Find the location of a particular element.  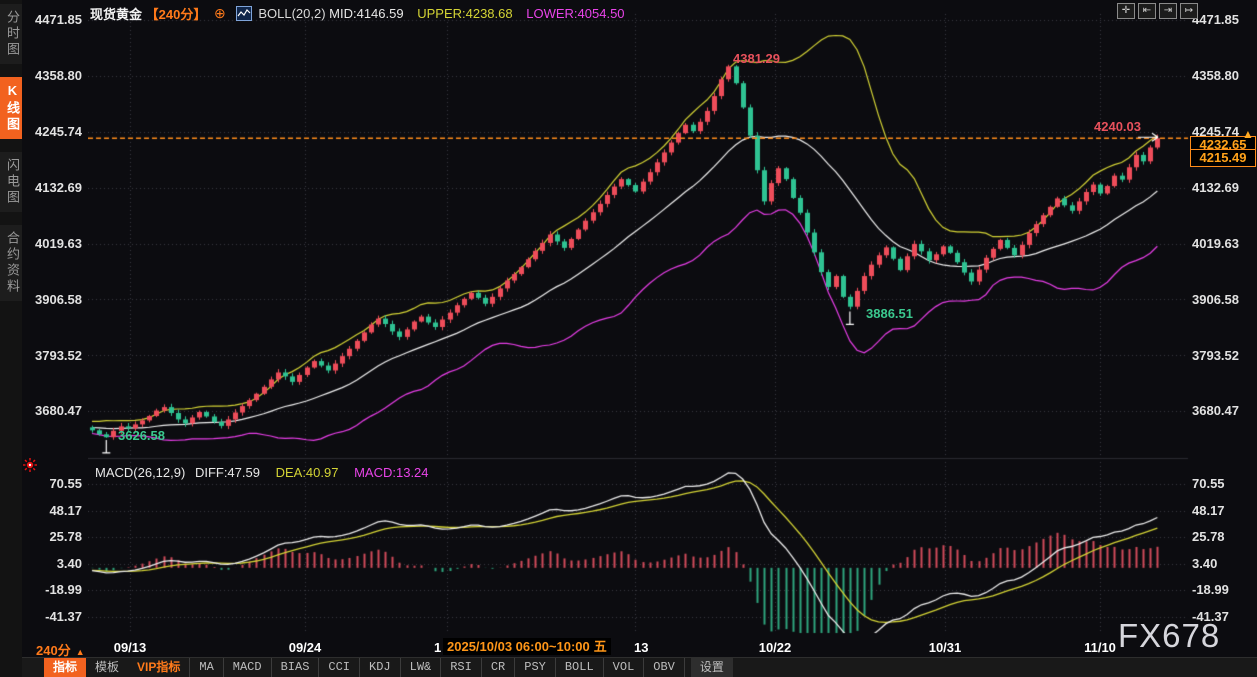

macd-axis-label: -41.37 is located at coordinates (63, 616).